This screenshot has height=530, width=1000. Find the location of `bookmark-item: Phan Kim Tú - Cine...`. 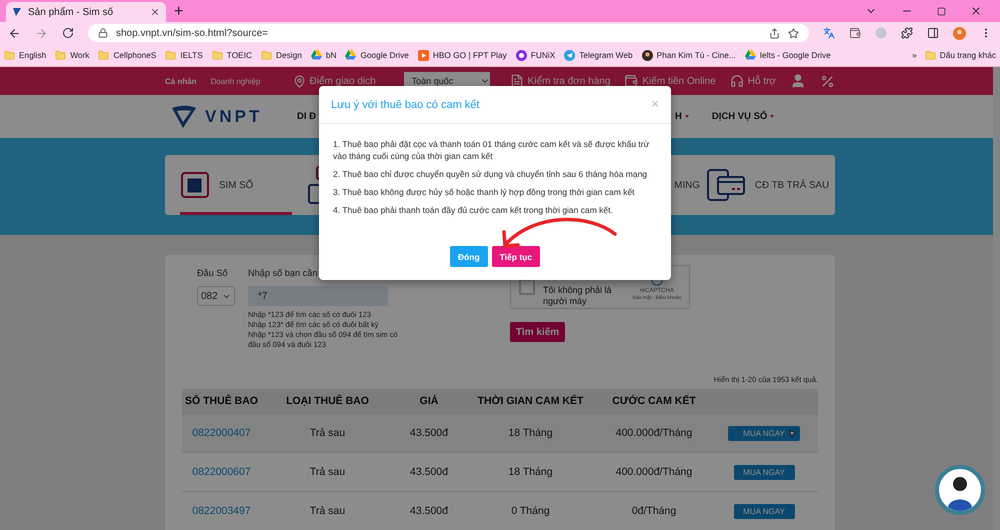

bookmark-item: Phan Kim Tú - Cine... is located at coordinates (689, 55).